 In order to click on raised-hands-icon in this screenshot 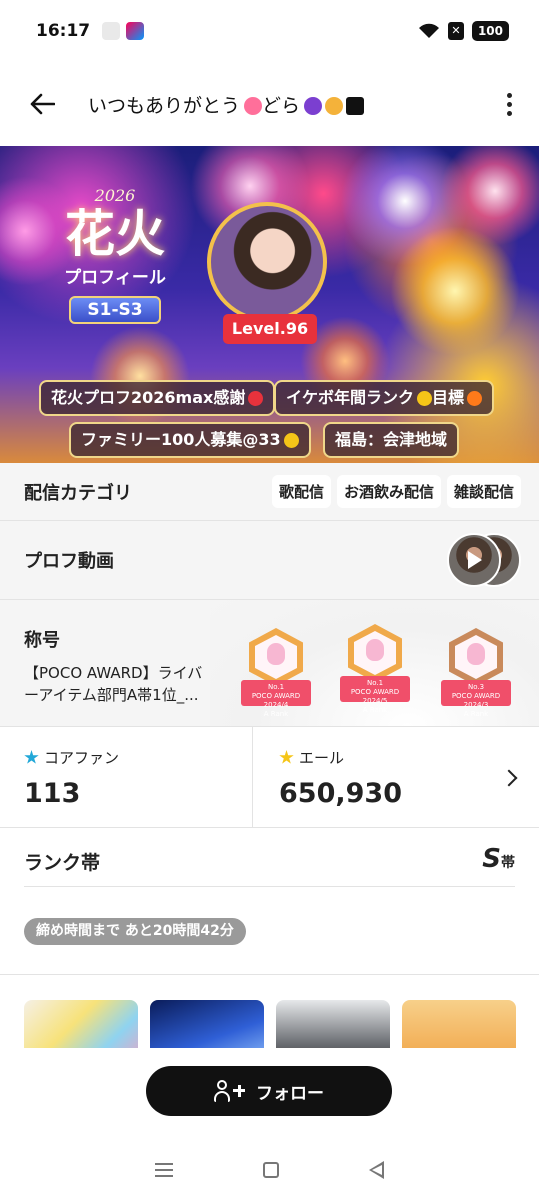, I will do `click(291, 440)`.